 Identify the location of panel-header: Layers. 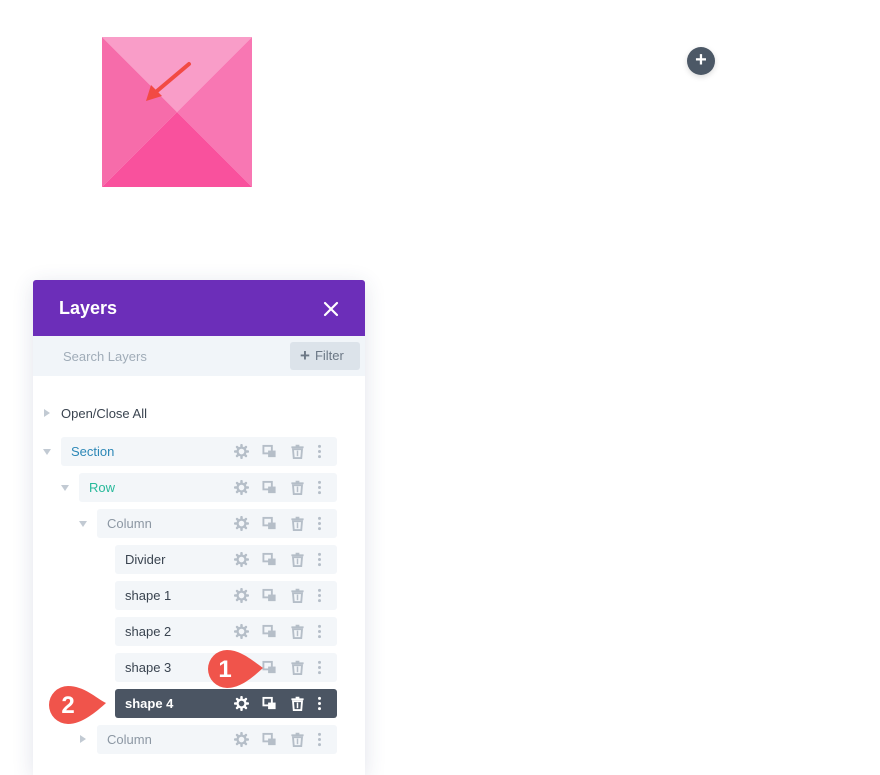
(199, 308).